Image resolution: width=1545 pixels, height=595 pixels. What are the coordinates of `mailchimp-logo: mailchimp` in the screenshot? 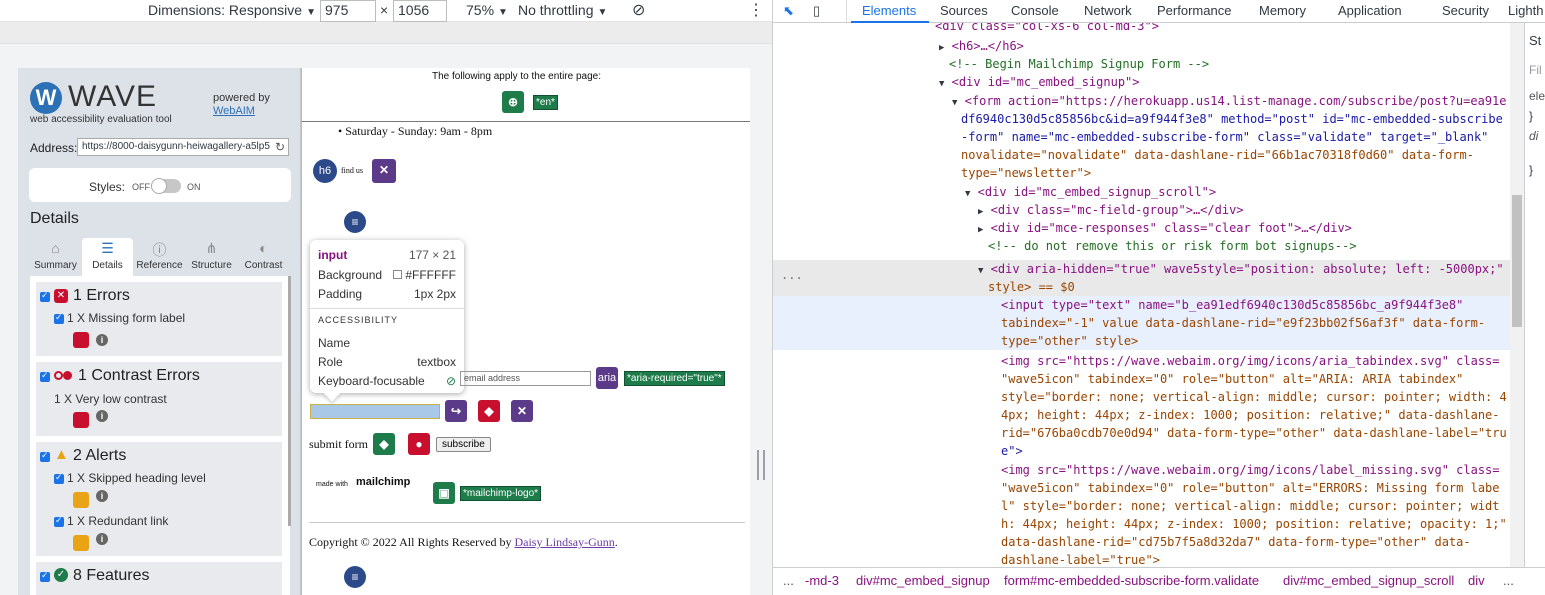 It's located at (383, 482).